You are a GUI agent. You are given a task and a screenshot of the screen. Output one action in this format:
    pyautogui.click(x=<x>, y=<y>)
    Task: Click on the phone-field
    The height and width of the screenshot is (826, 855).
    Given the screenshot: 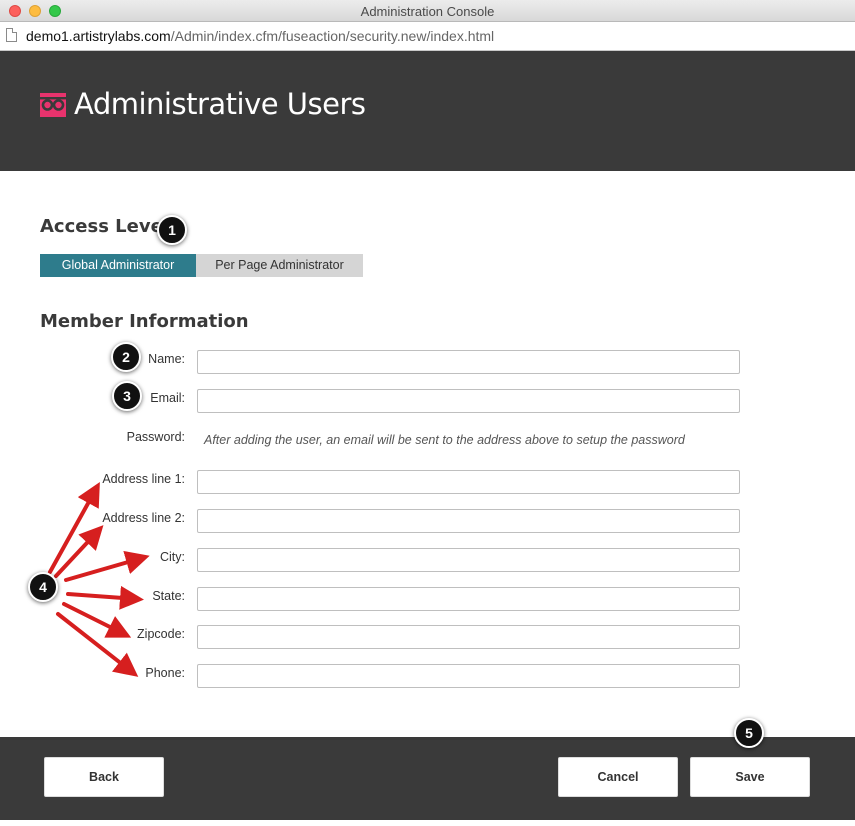 What is the action you would take?
    pyautogui.click(x=468, y=676)
    